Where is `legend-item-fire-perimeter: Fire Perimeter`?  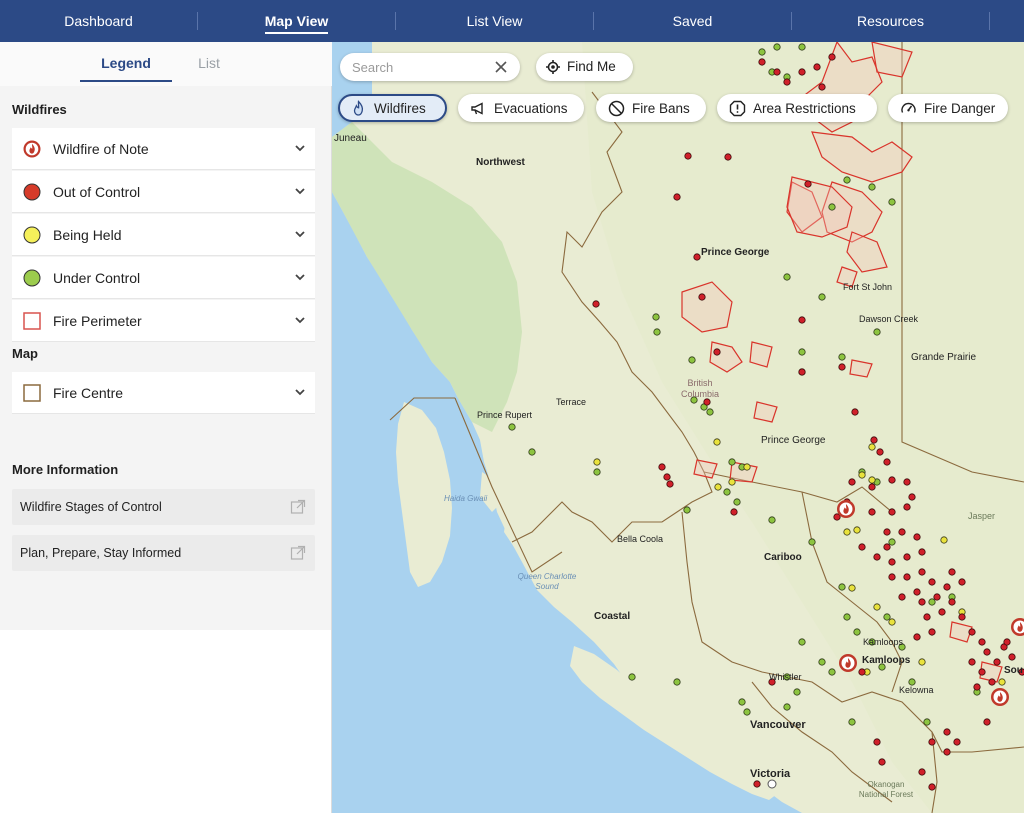 legend-item-fire-perimeter: Fire Perimeter is located at coordinates (163, 321).